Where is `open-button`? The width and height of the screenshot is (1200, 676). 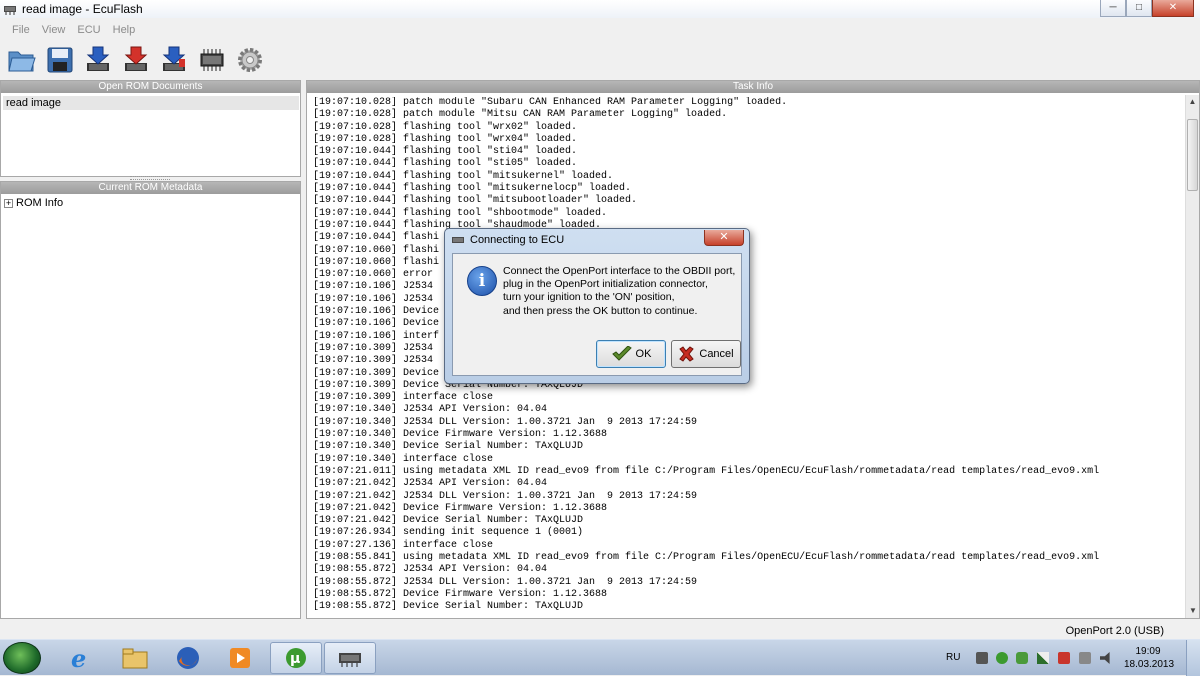
open-button is located at coordinates (22, 60).